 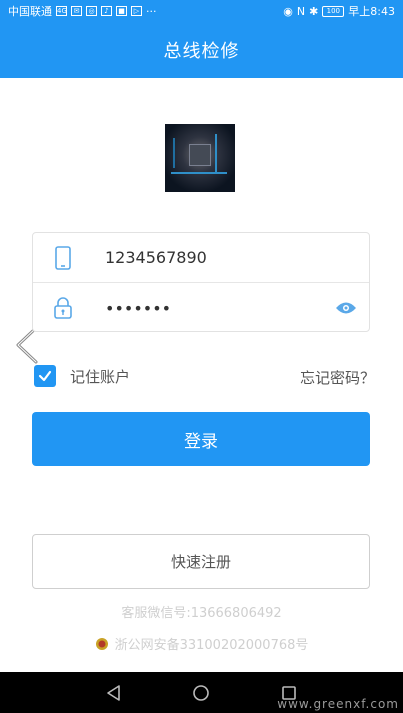 I want to click on status-left: 中国联通 4G ✉ ◎ ♪ ■ ▷ ···, so click(x=82, y=11).